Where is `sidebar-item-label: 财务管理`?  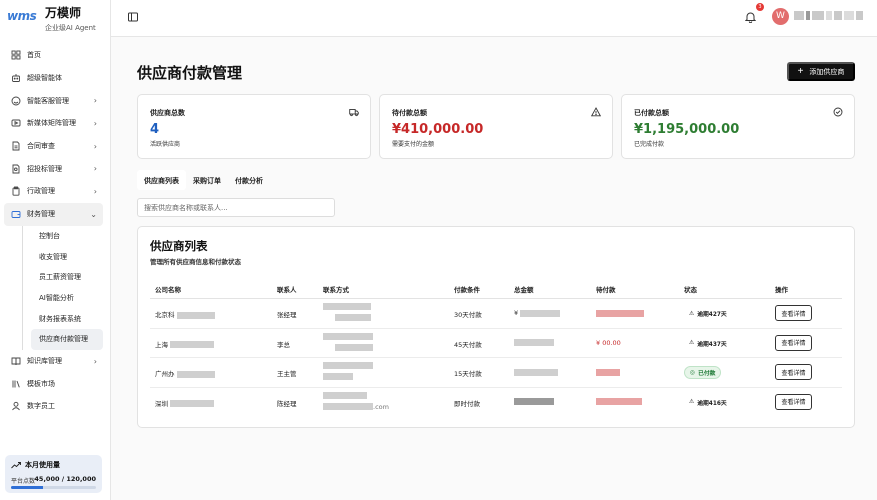
sidebar-item-label: 财务管理 is located at coordinates (41, 214).